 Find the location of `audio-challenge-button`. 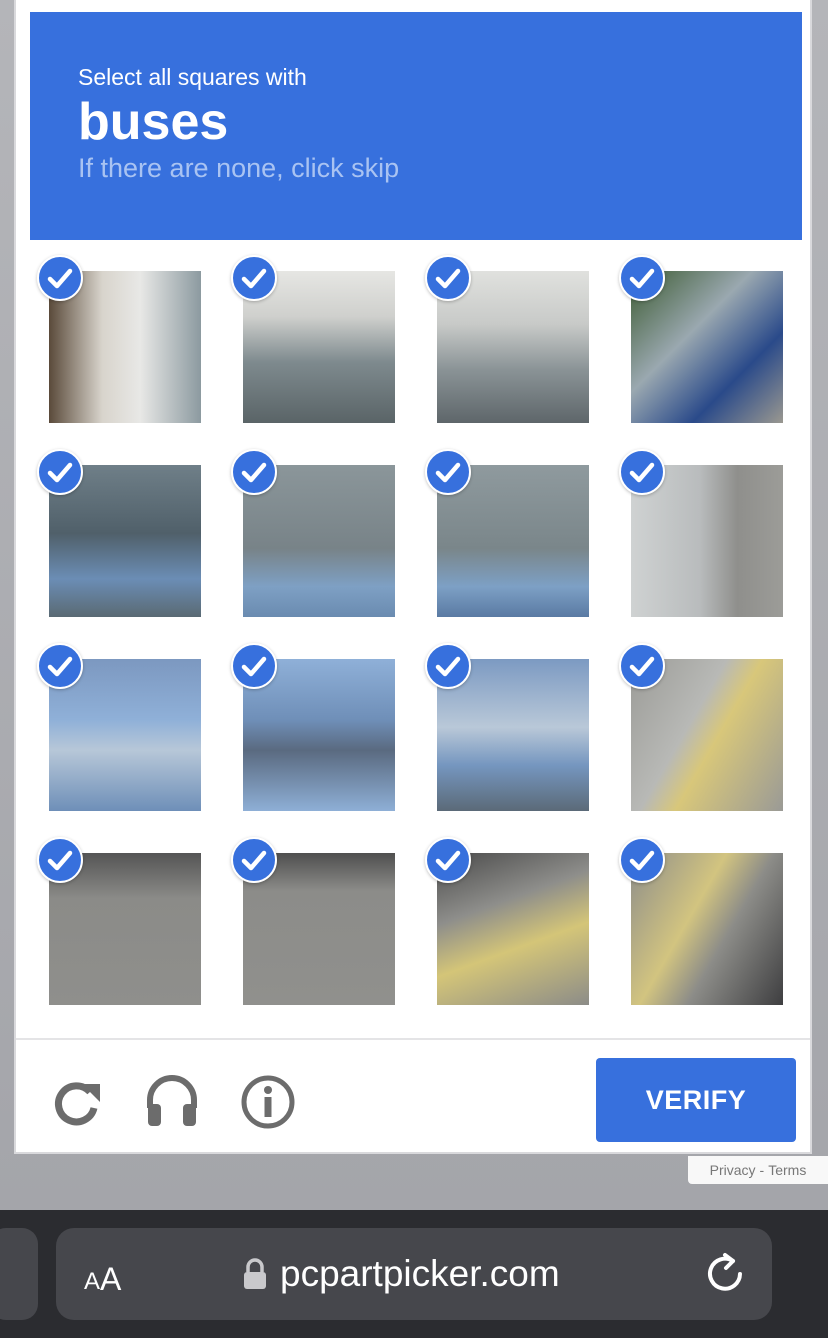

audio-challenge-button is located at coordinates (172, 1100).